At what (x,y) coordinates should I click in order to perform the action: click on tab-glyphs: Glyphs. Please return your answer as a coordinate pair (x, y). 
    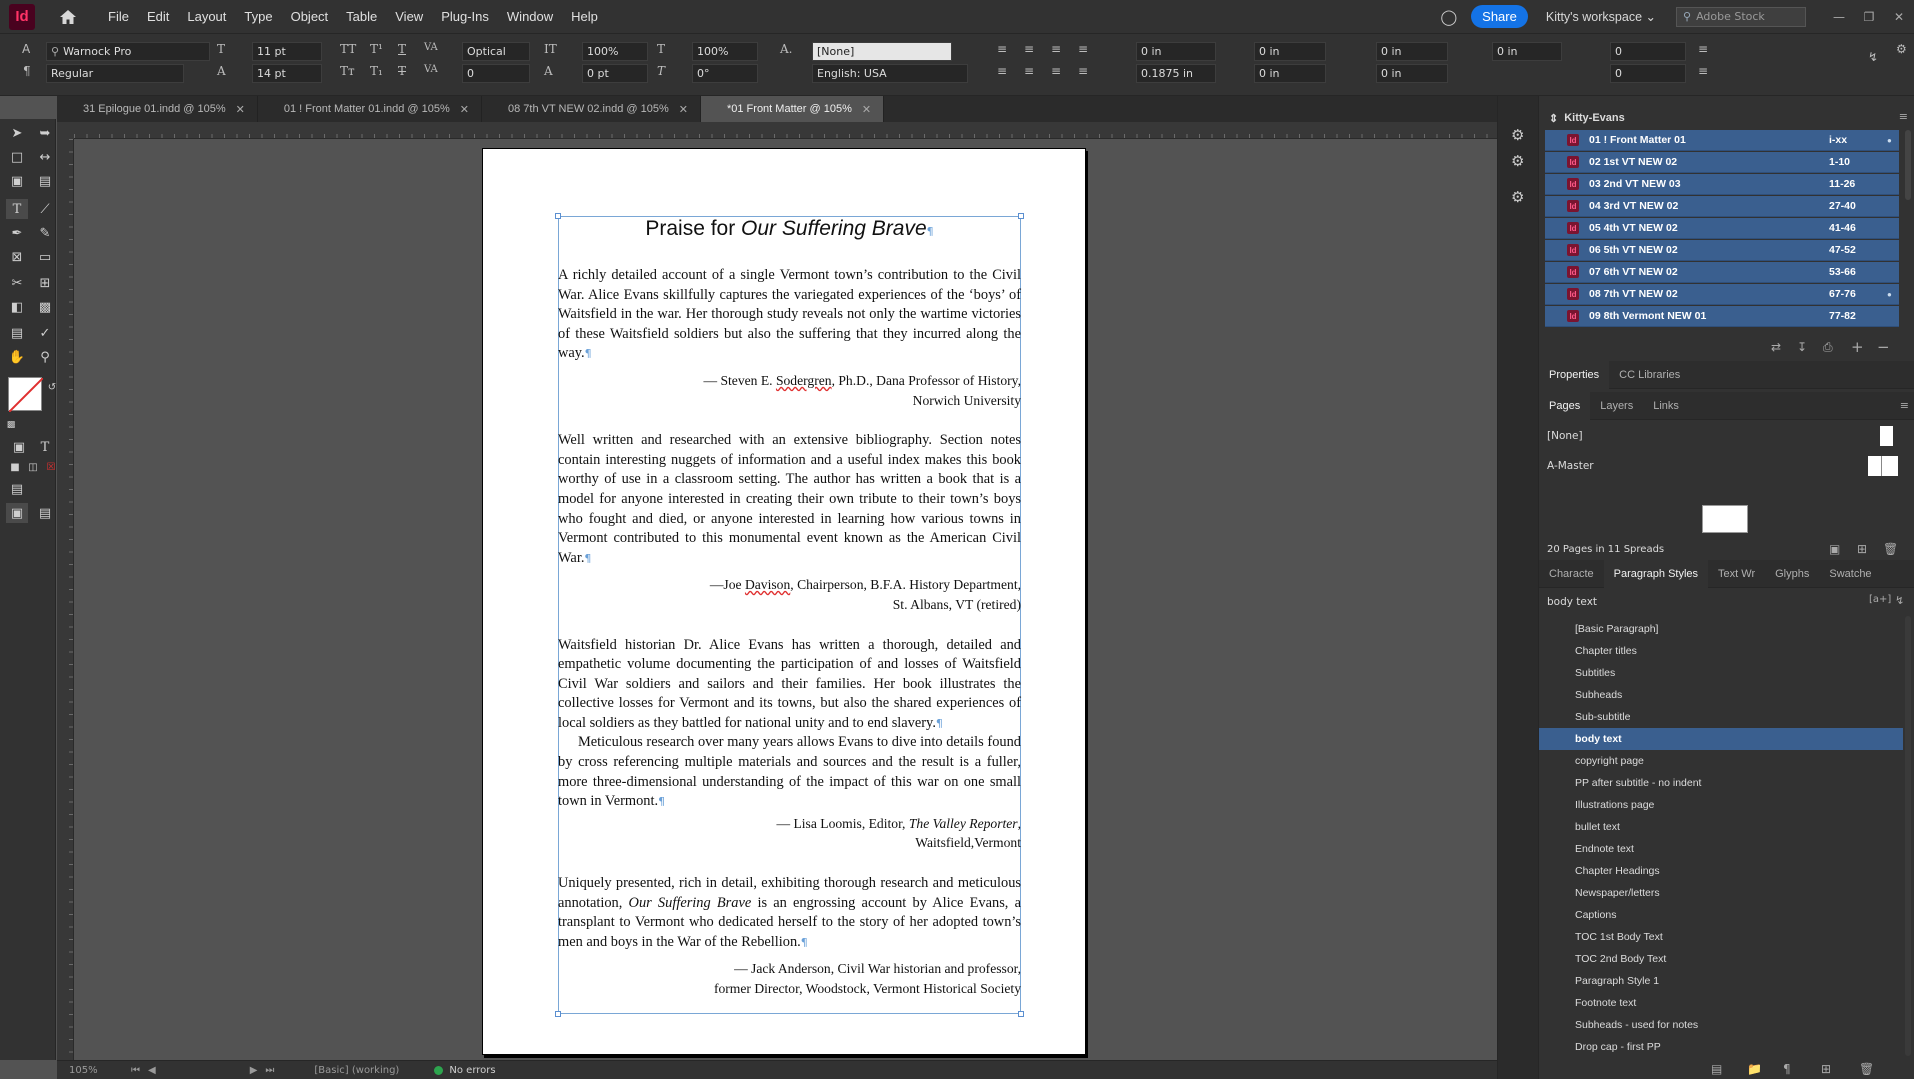
    Looking at the image, I should click on (1792, 574).